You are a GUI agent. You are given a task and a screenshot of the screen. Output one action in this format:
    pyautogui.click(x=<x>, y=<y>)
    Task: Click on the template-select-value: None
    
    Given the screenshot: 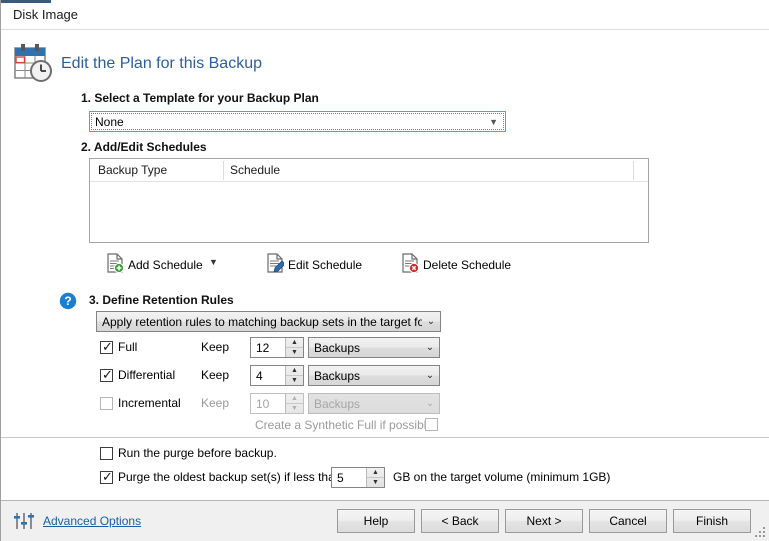 What is the action you would take?
    pyautogui.click(x=109, y=121)
    